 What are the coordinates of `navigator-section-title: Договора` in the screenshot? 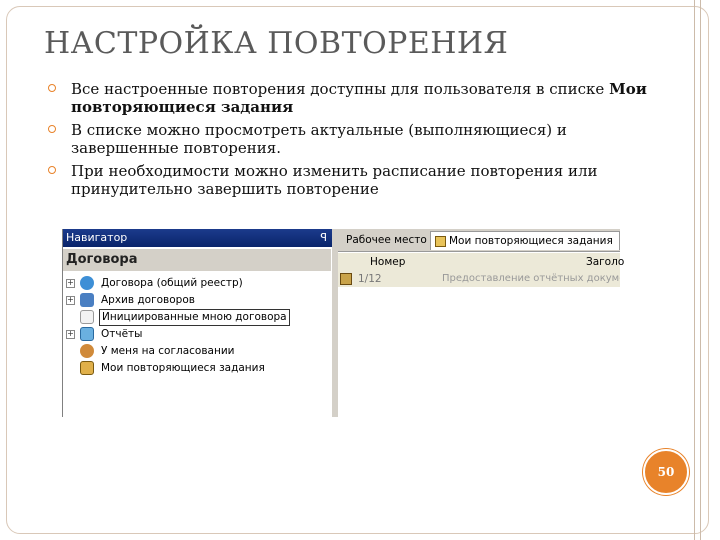 It's located at (197, 260).